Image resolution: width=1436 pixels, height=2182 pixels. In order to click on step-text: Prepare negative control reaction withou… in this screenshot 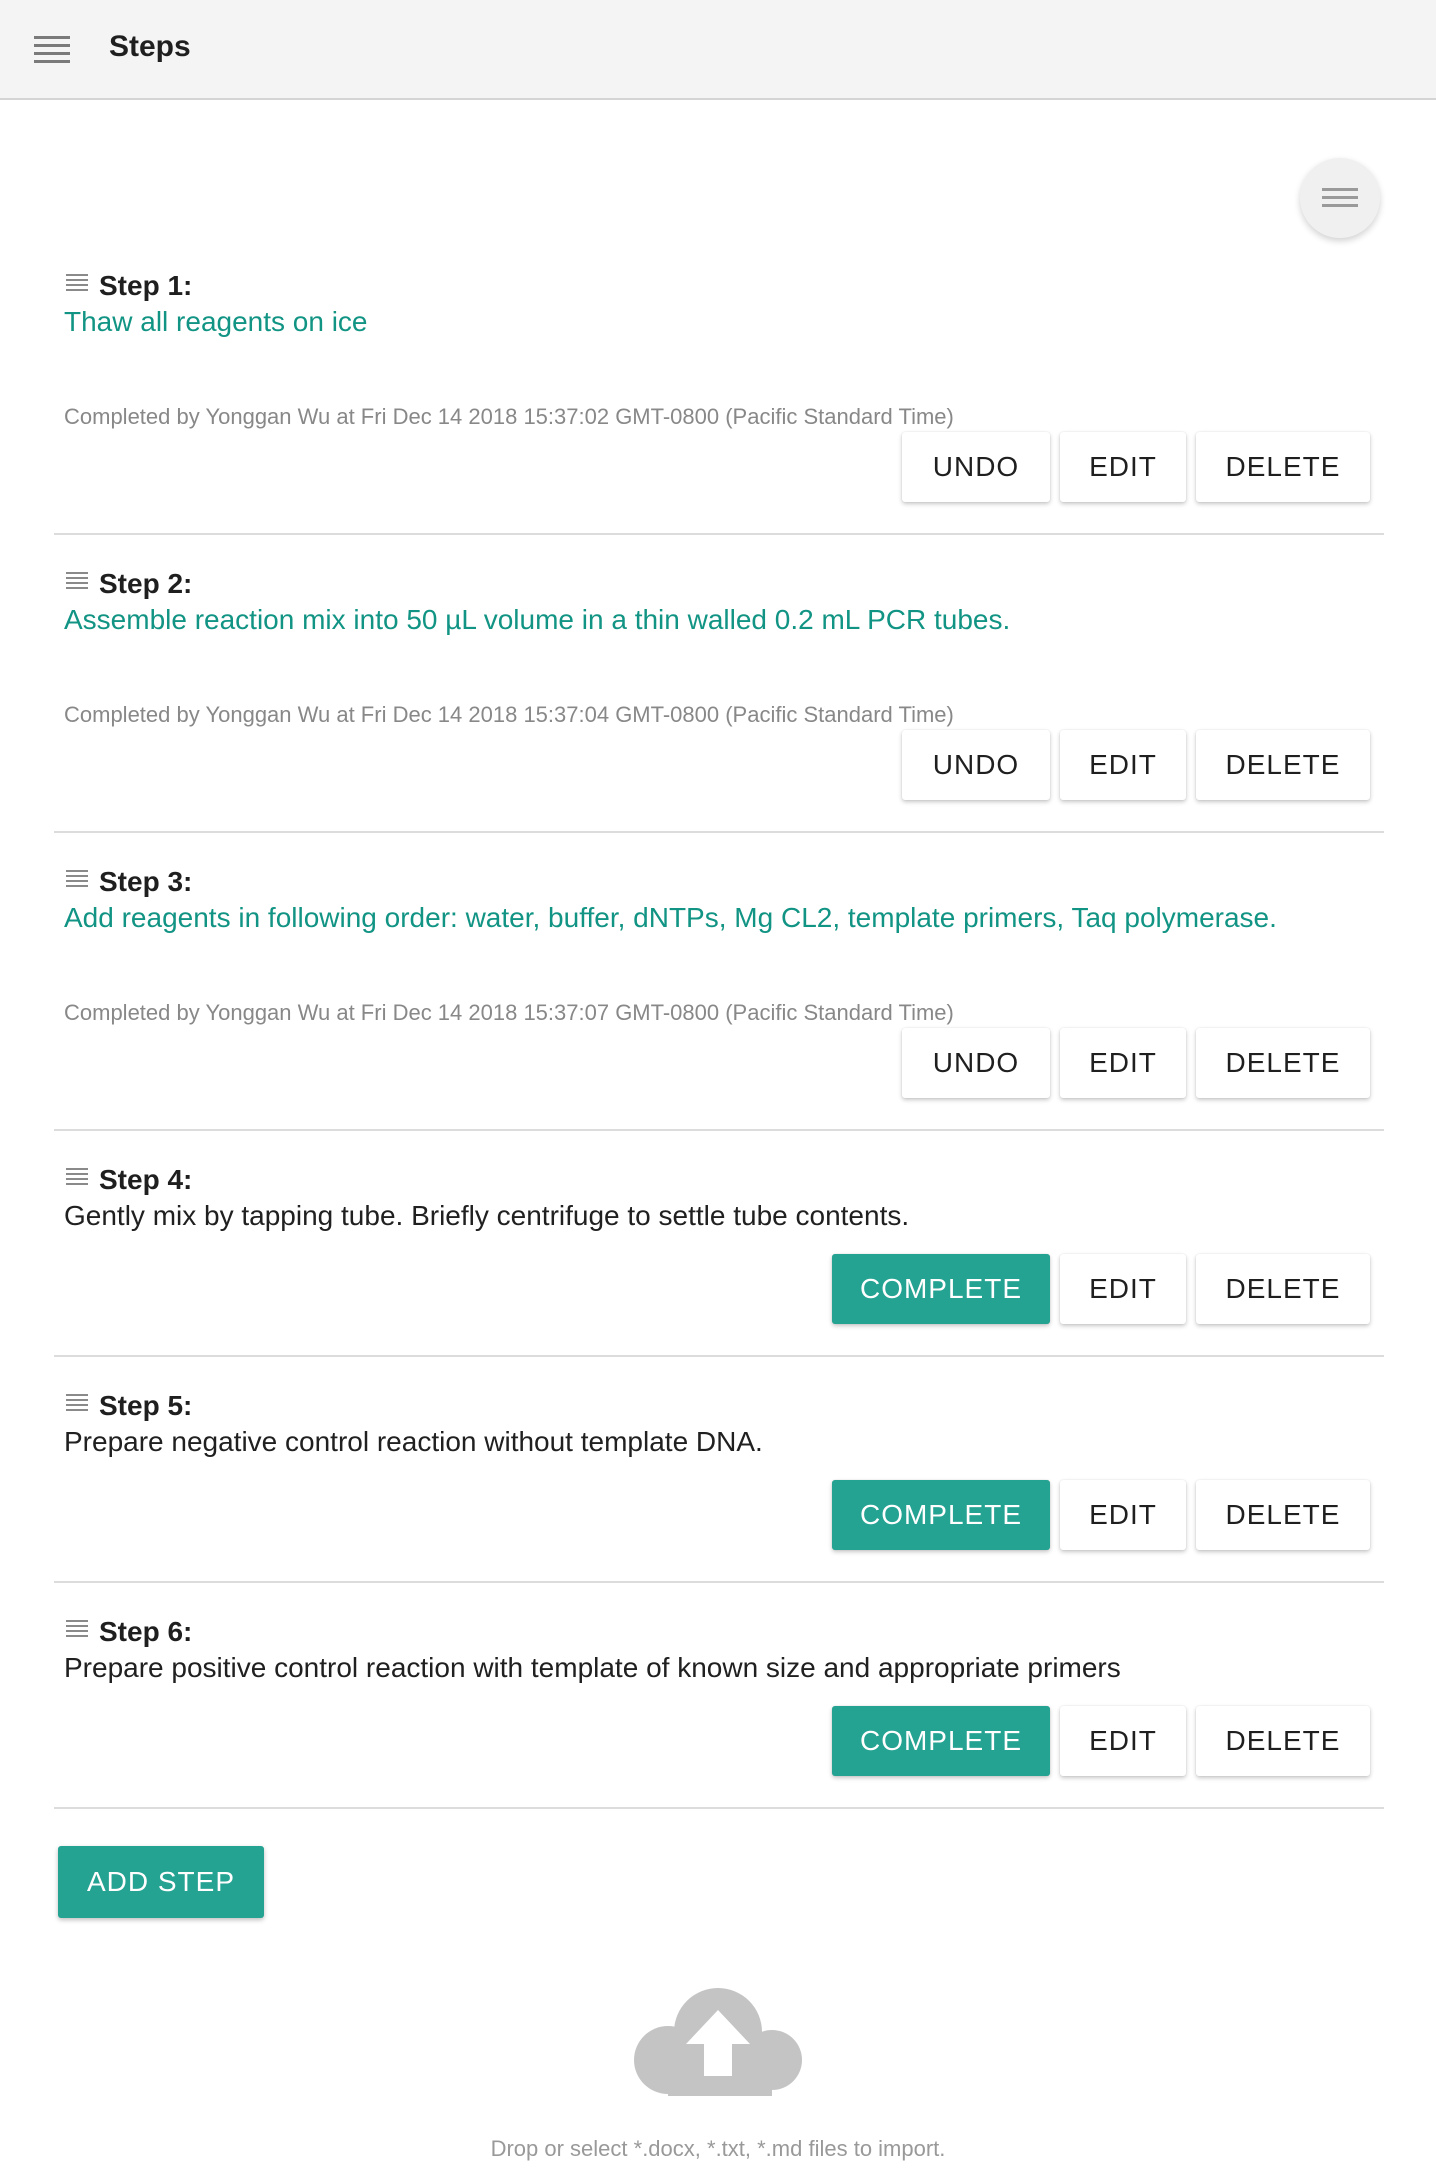, I will do `click(413, 1441)`.